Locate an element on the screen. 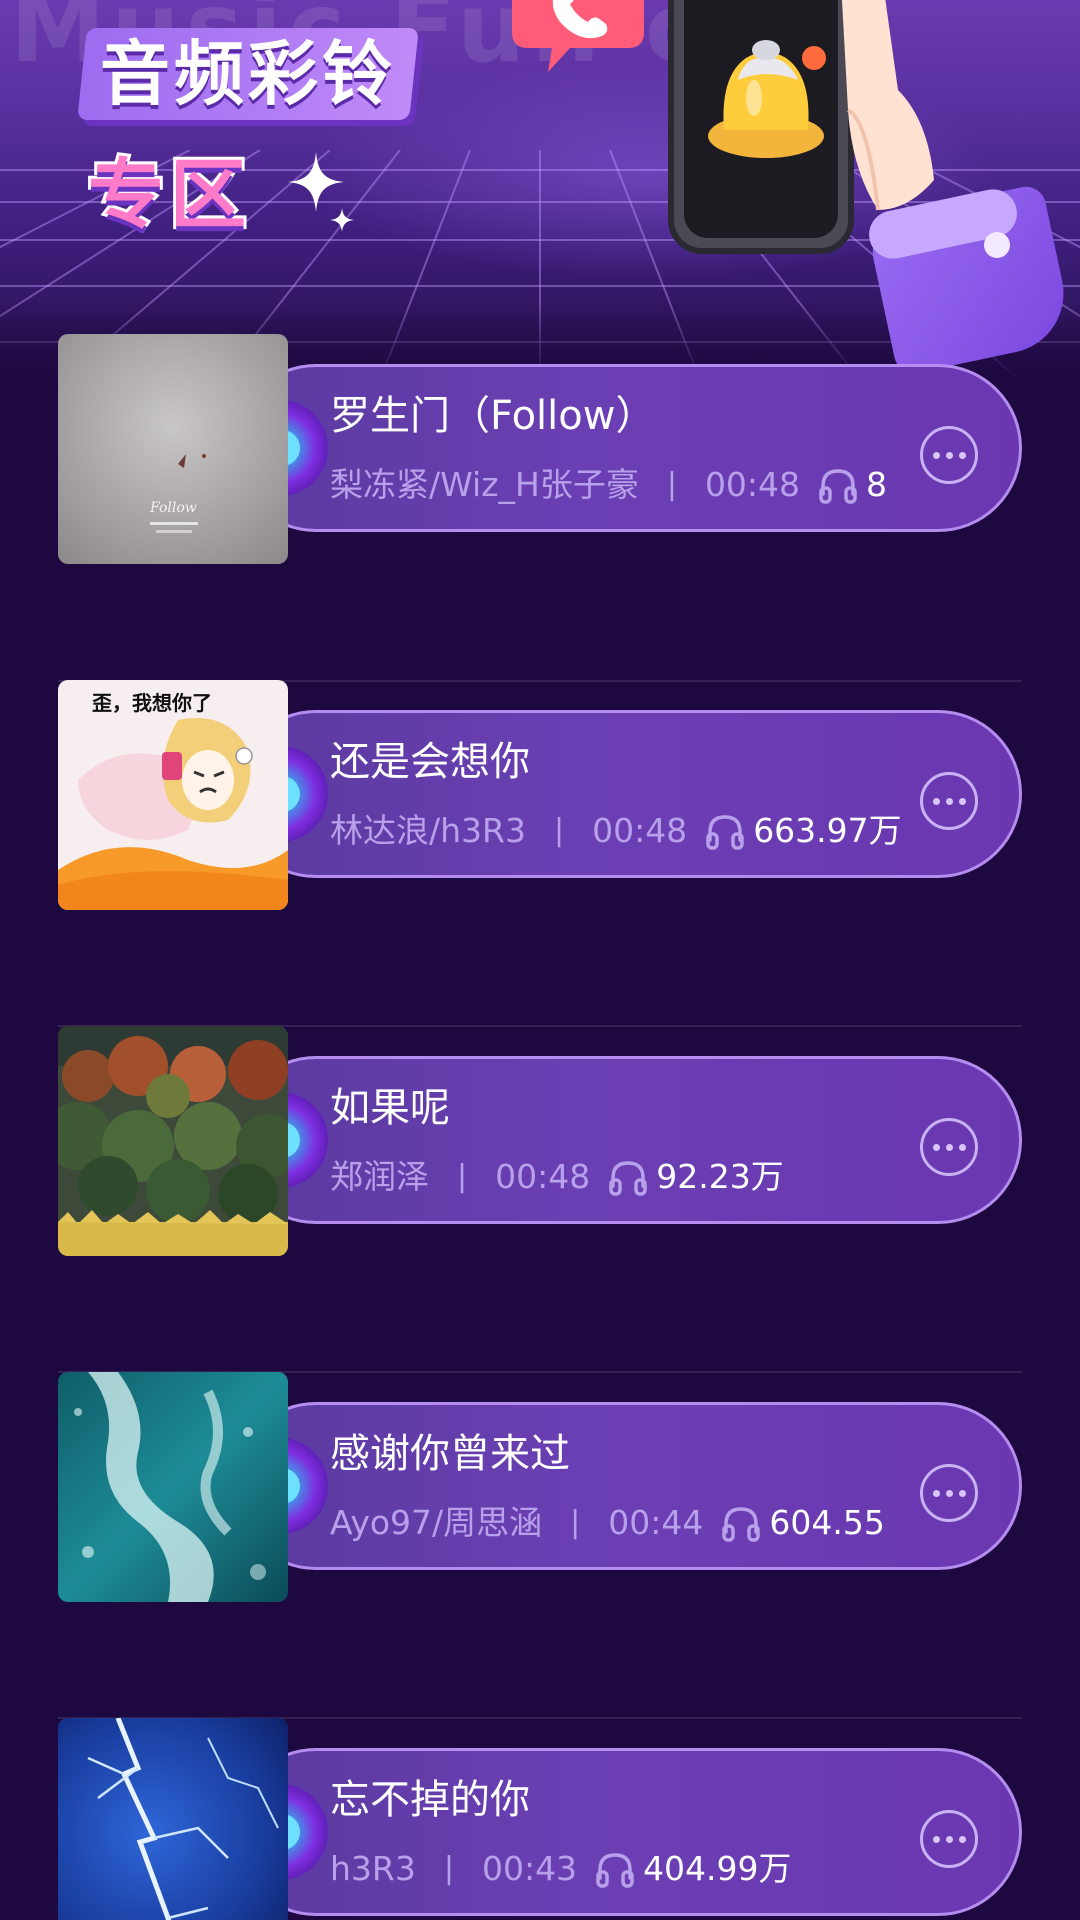 Image resolution: width=1080 pixels, height=1920 pixels. ringtone-artist: h3R3 is located at coordinates (373, 1868).